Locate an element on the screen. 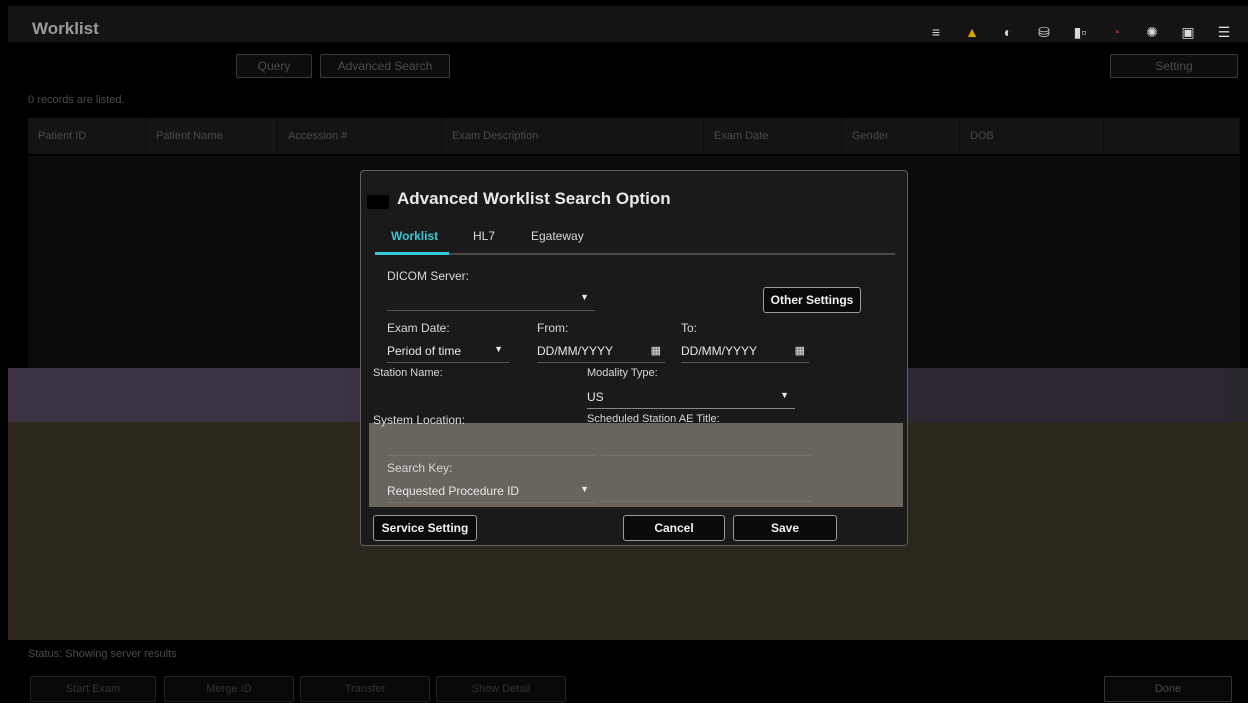 Image resolution: width=1248 pixels, height=703 pixels. from-date-placeholder: DD/MM/YYYY is located at coordinates (575, 351).